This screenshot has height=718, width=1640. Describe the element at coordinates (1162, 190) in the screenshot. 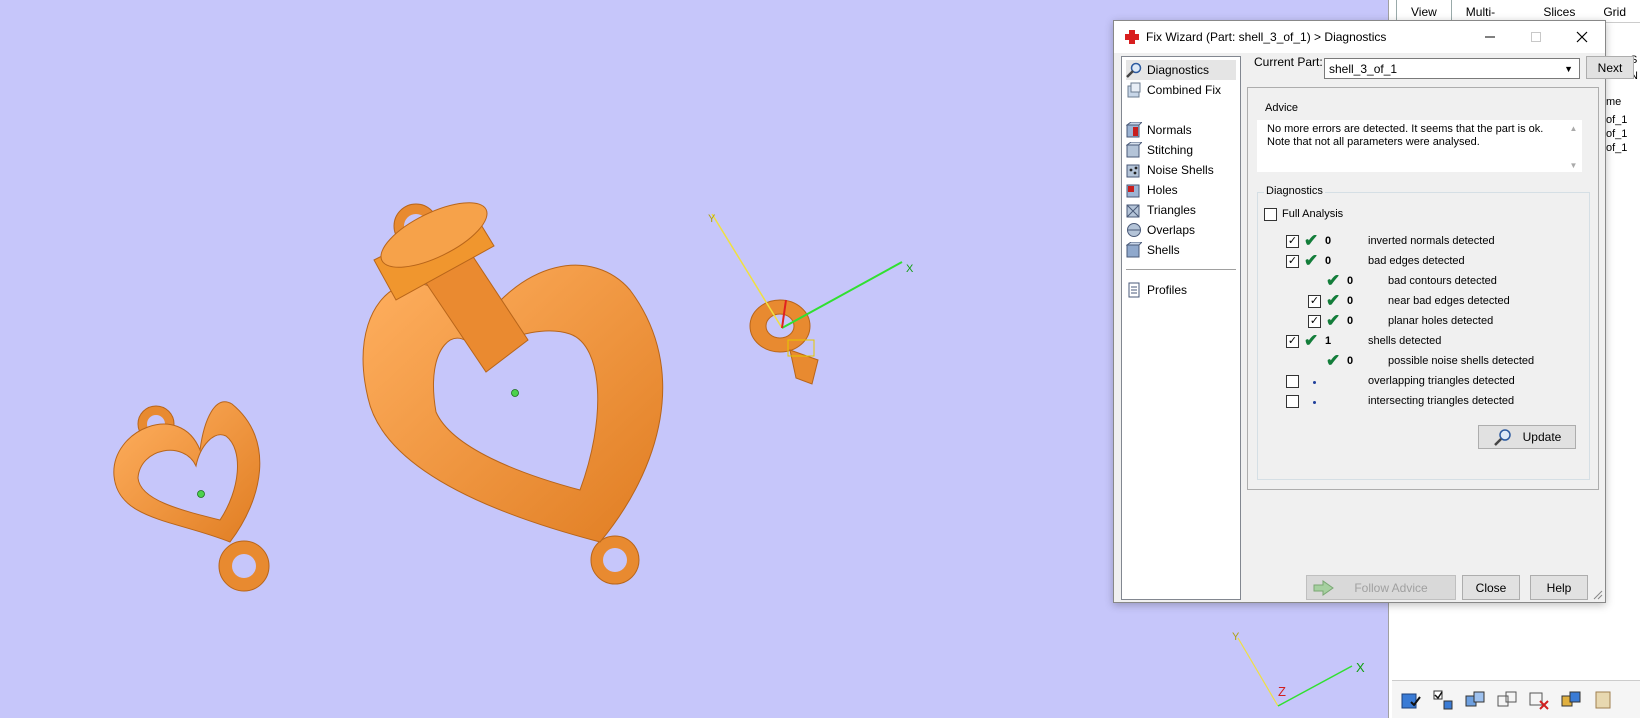

I see `nav-label: Holes` at that location.